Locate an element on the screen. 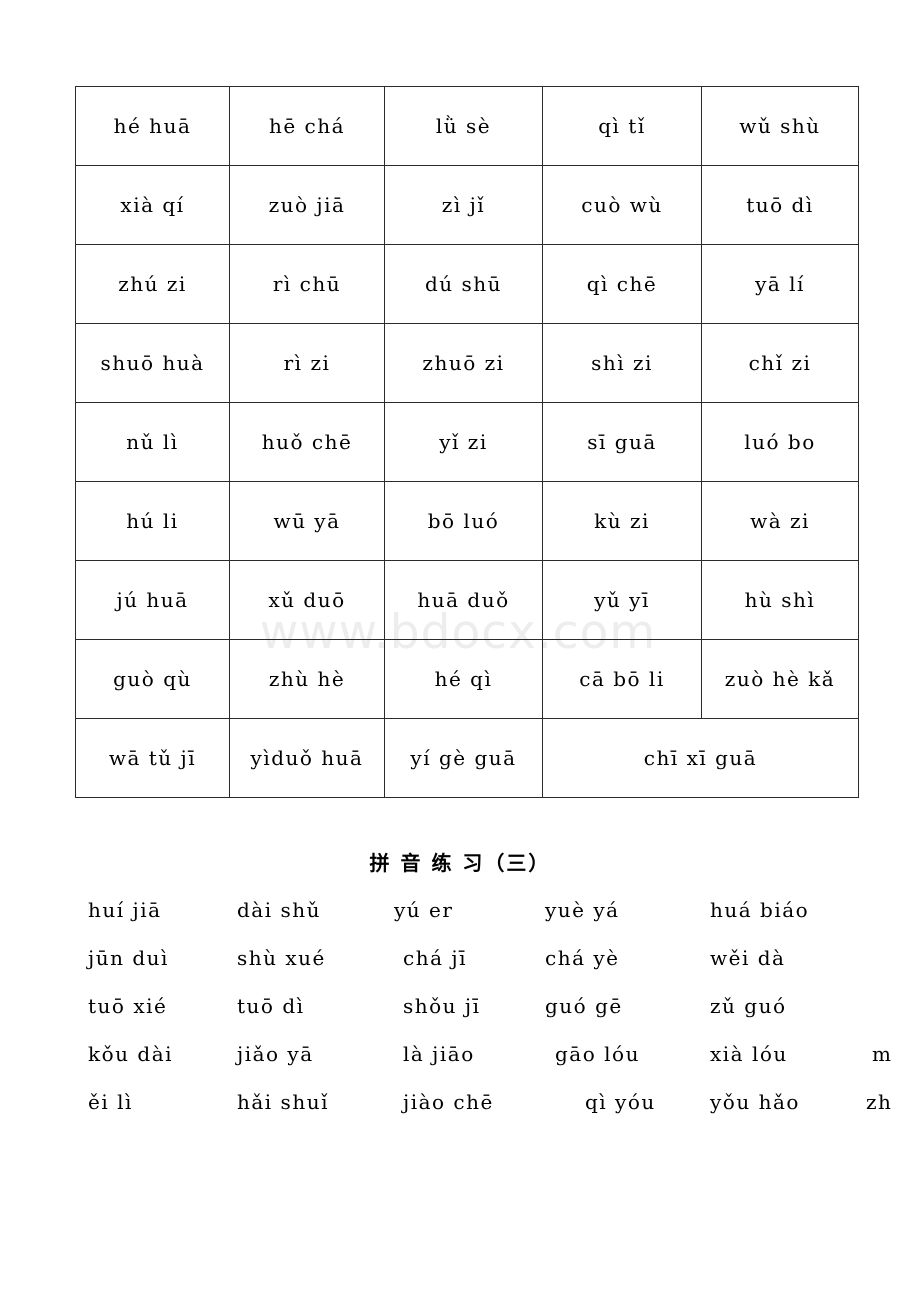 This screenshot has width=920, height=1302. exercise-word: yú er is located at coordinates (424, 910).